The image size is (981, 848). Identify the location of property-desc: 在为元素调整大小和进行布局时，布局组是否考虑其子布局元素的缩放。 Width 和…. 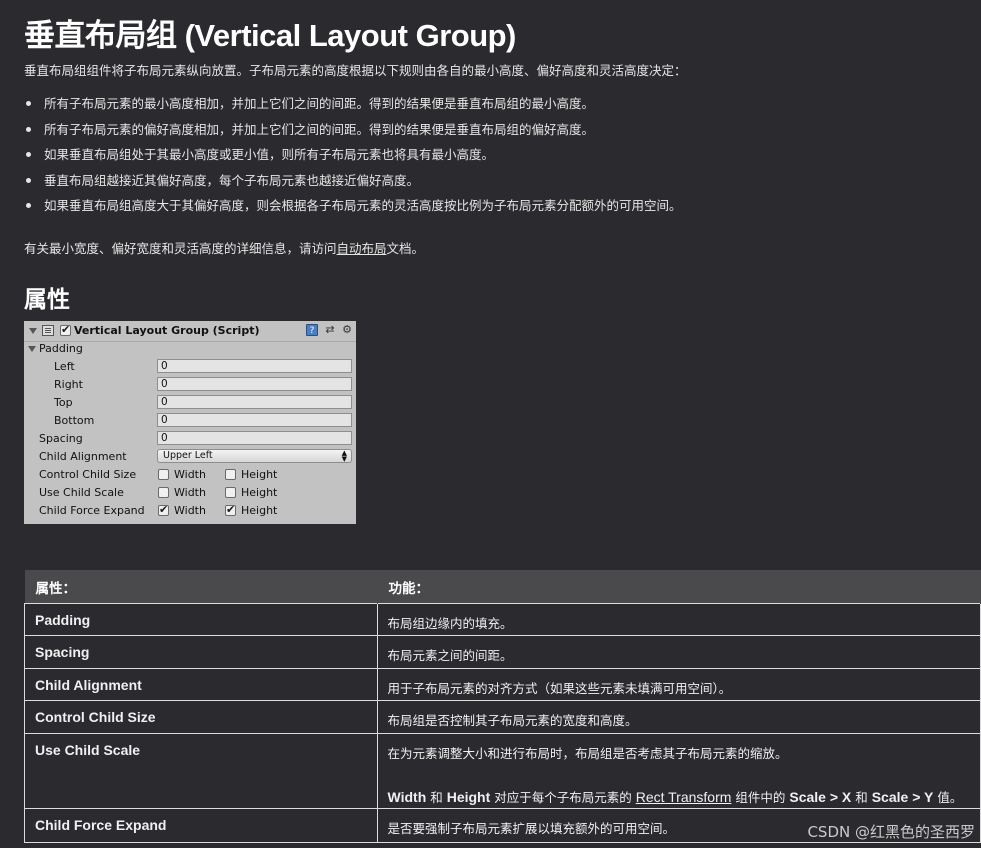
(678, 771).